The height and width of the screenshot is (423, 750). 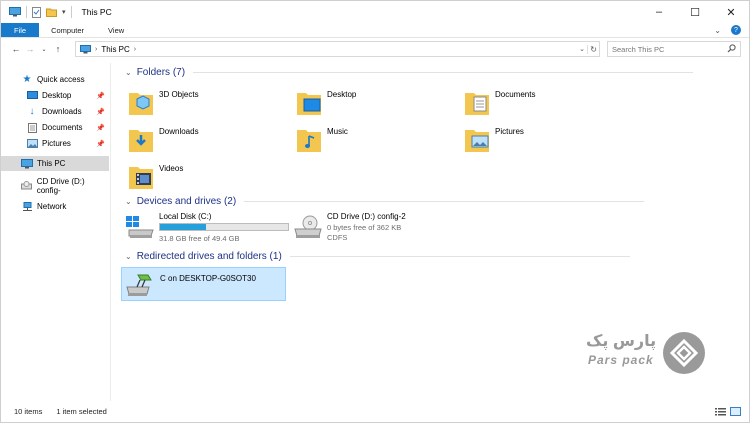 I want to click on properties-icon, so click(x=36, y=12).